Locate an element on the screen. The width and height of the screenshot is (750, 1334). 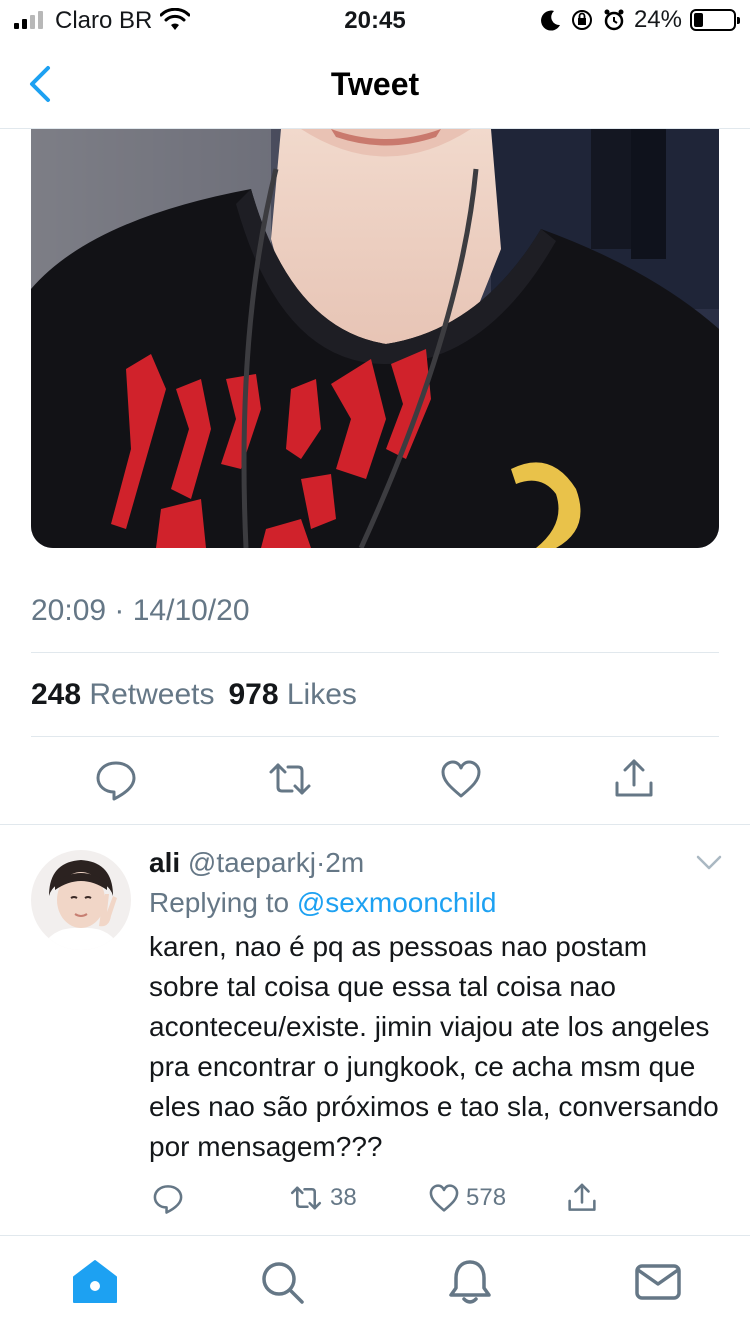
avatar is located at coordinates (81, 900).